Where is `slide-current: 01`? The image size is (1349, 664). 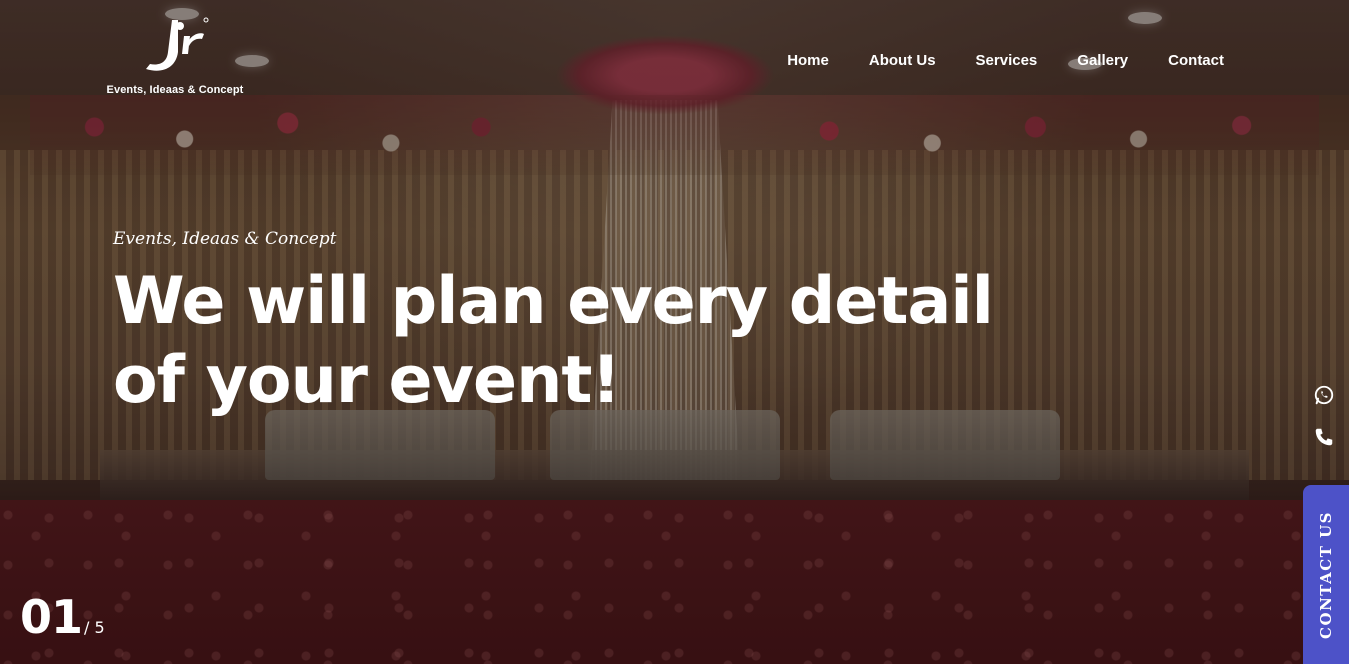 slide-current: 01 is located at coordinates (51, 617).